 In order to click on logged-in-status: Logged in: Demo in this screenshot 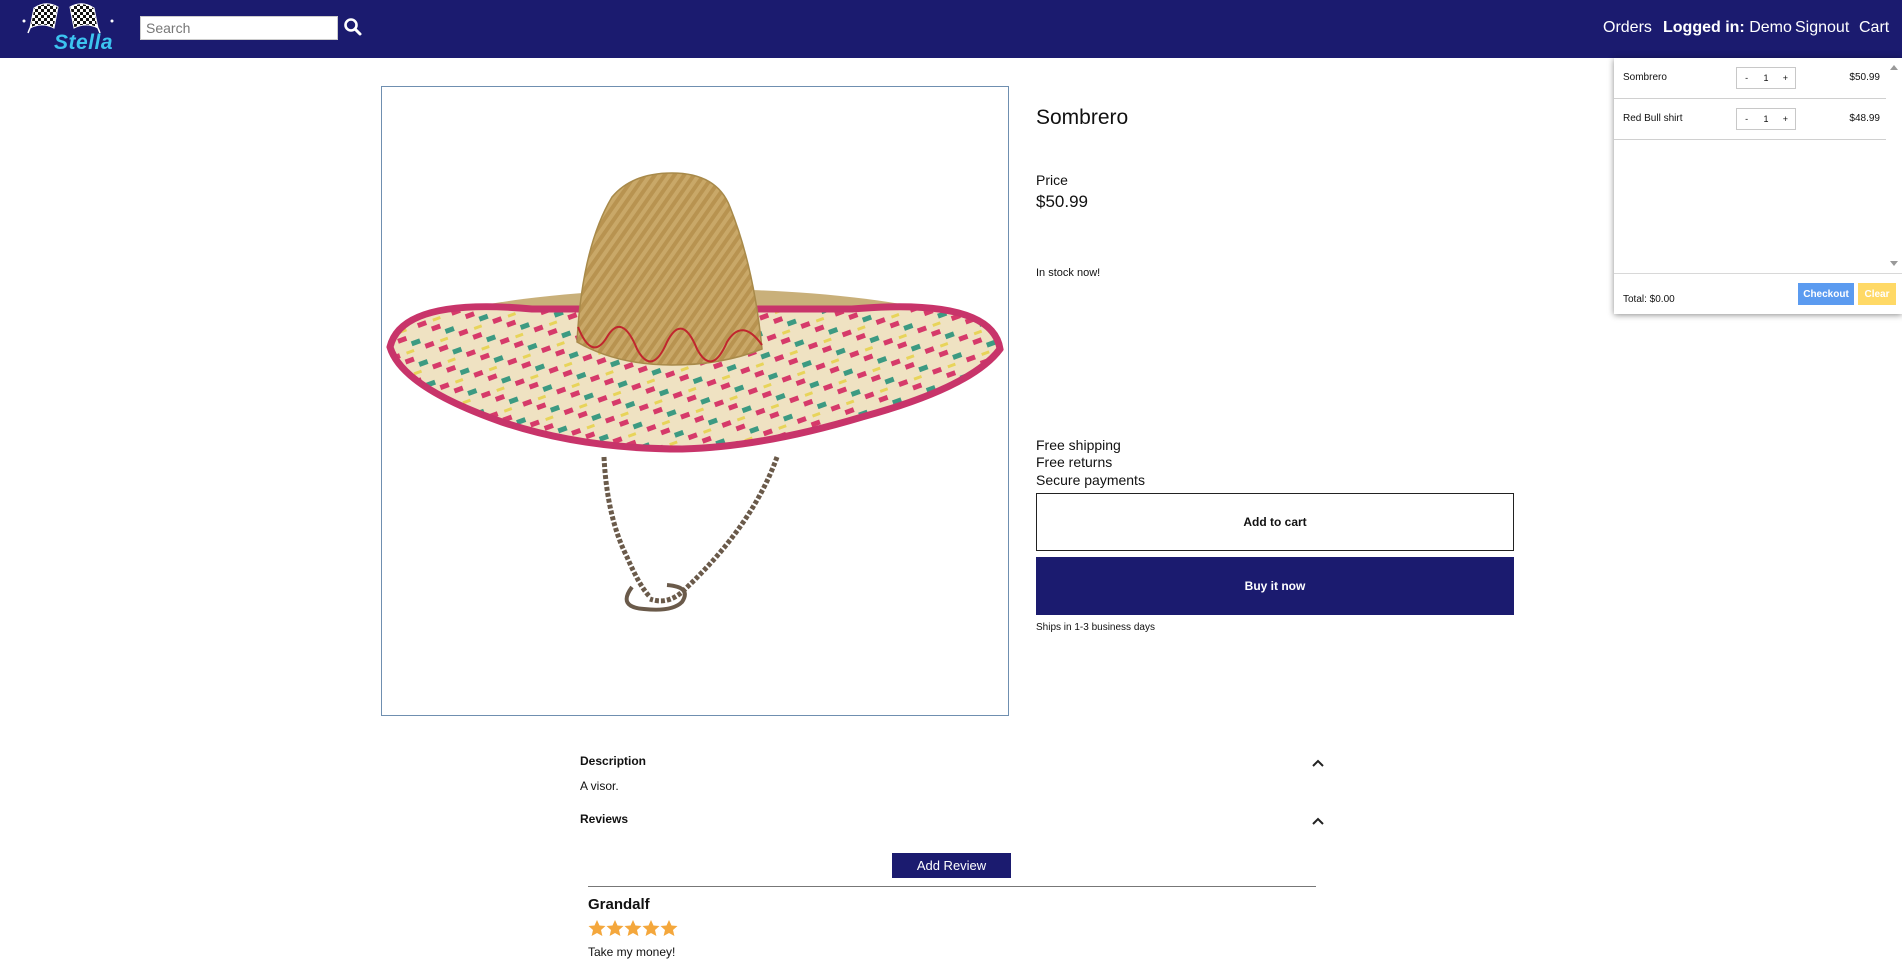, I will do `click(1727, 28)`.